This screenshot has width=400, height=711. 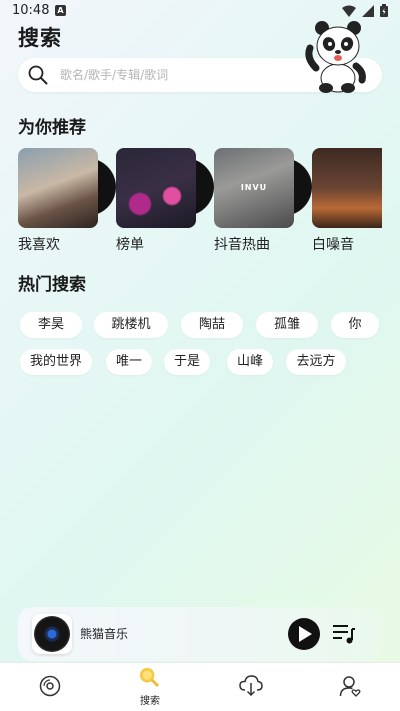 I want to click on hot-search-tag: 孤雏, so click(x=287, y=325).